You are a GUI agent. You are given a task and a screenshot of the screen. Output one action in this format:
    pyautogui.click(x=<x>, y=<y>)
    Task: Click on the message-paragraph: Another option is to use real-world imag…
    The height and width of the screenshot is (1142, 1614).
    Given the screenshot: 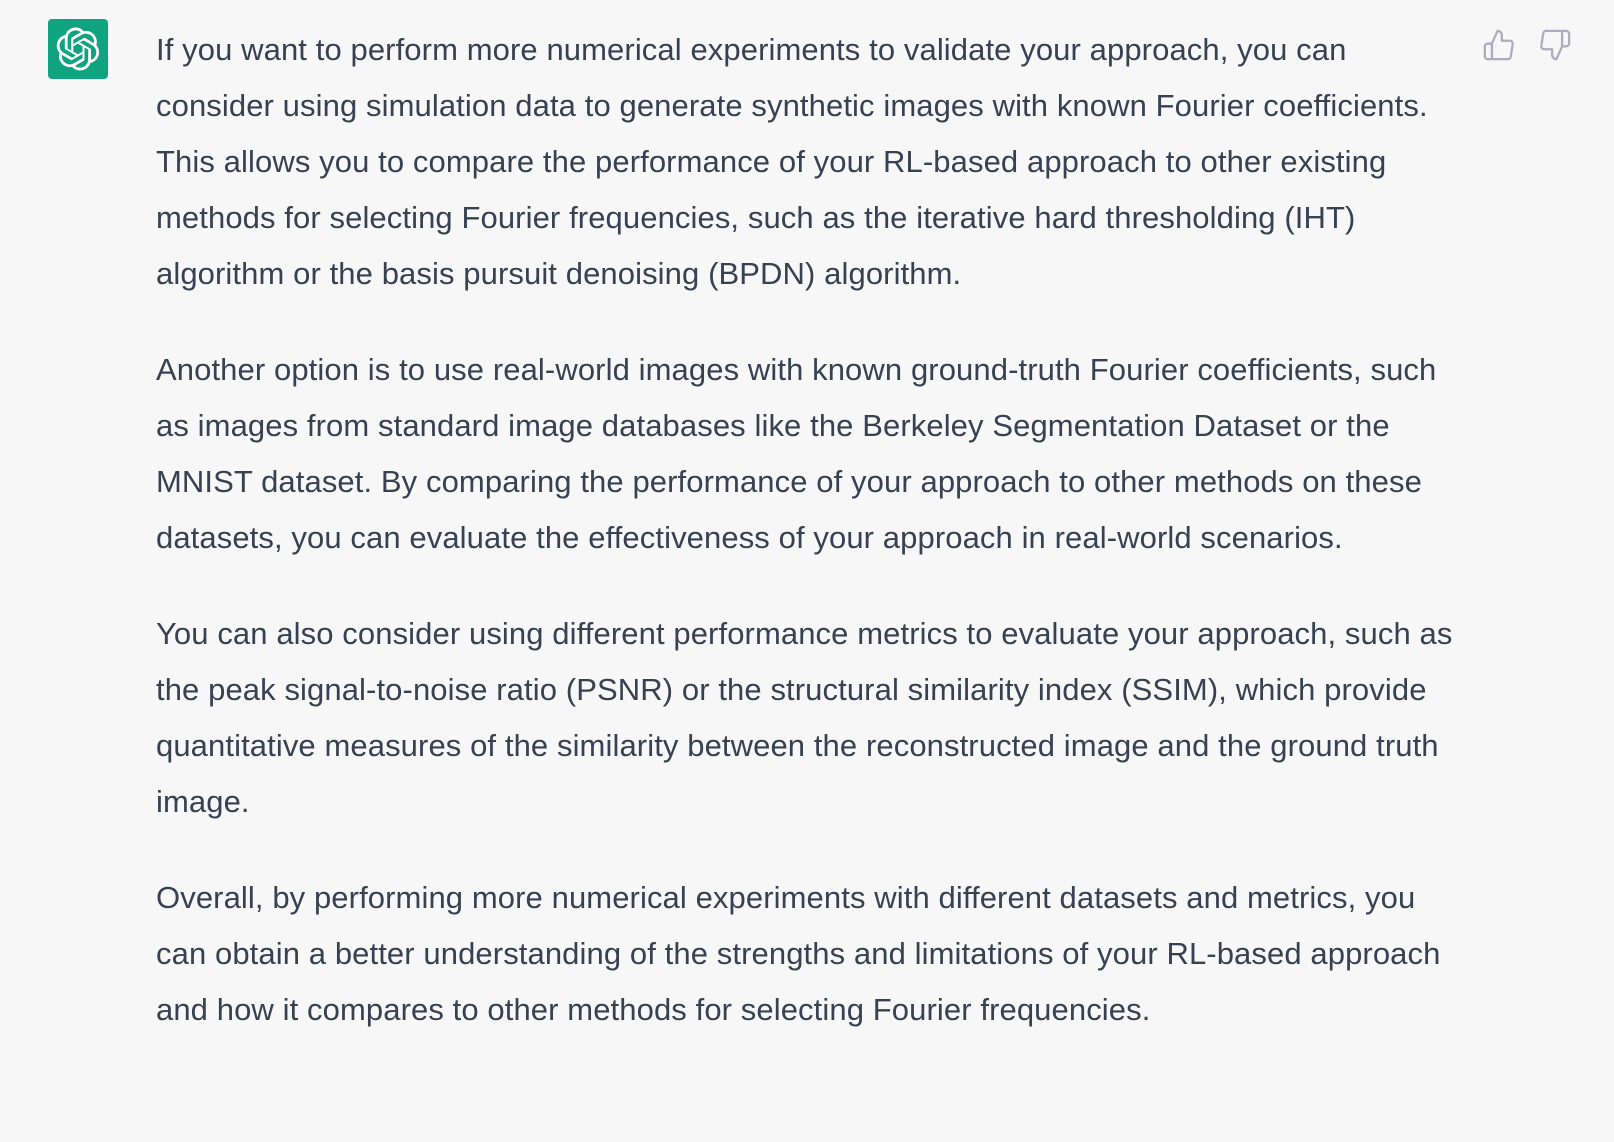 What is the action you would take?
    pyautogui.click(x=796, y=453)
    